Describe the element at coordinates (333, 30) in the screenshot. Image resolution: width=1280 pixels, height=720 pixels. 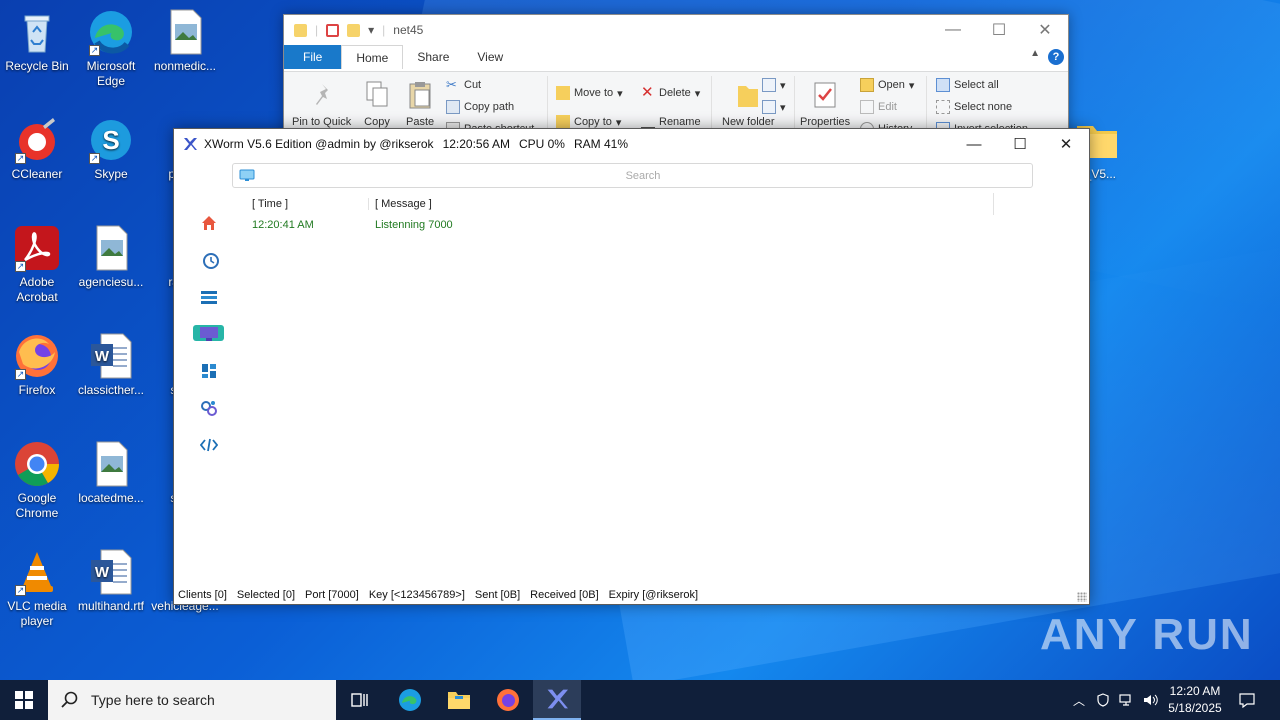
I see `properties-icon` at that location.